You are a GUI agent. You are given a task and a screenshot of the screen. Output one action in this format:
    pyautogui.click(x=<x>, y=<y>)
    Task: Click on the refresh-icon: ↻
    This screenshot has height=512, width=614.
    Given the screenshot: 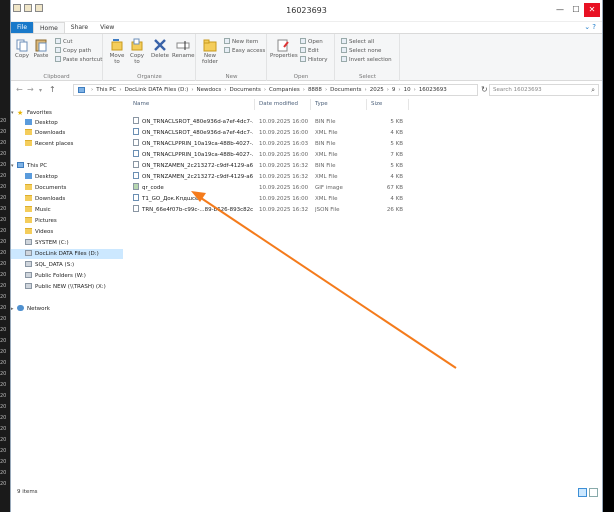 What is the action you would take?
    pyautogui.click(x=484, y=89)
    